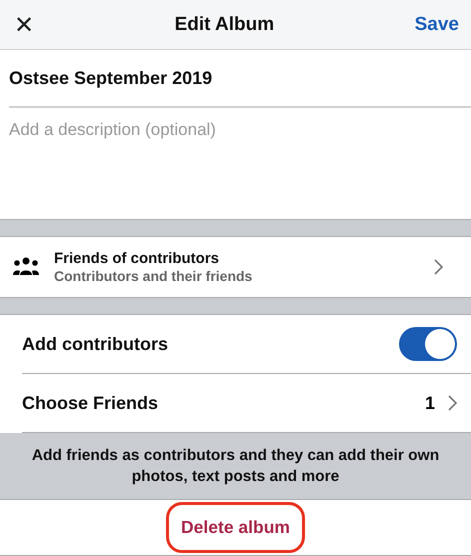 Image resolution: width=471 pixels, height=556 pixels. What do you see at coordinates (137, 258) in the screenshot?
I see `privacy-title: Friends of contributors` at bounding box center [137, 258].